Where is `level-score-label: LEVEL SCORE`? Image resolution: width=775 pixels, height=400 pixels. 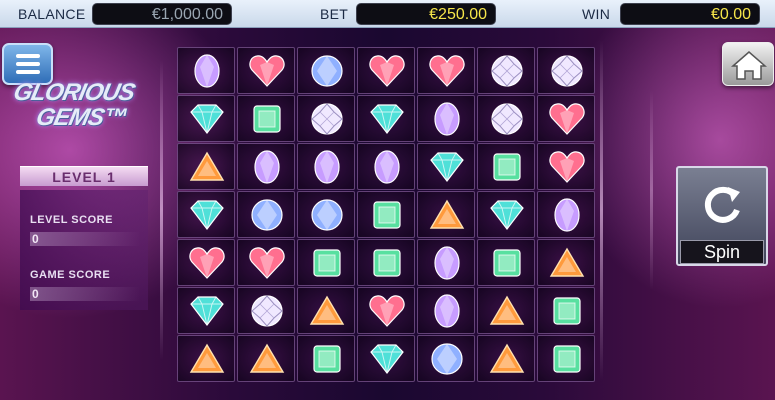
level-score-label: LEVEL SCORE is located at coordinates (71, 220).